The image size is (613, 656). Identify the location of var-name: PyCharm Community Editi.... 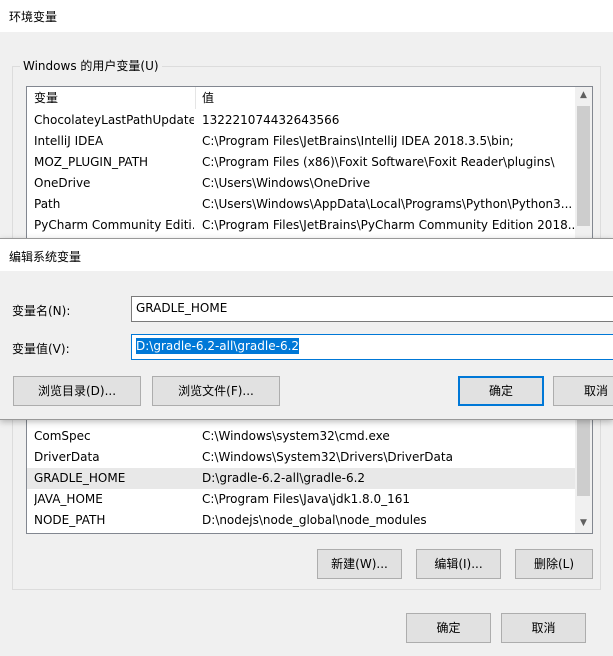
(114, 225).